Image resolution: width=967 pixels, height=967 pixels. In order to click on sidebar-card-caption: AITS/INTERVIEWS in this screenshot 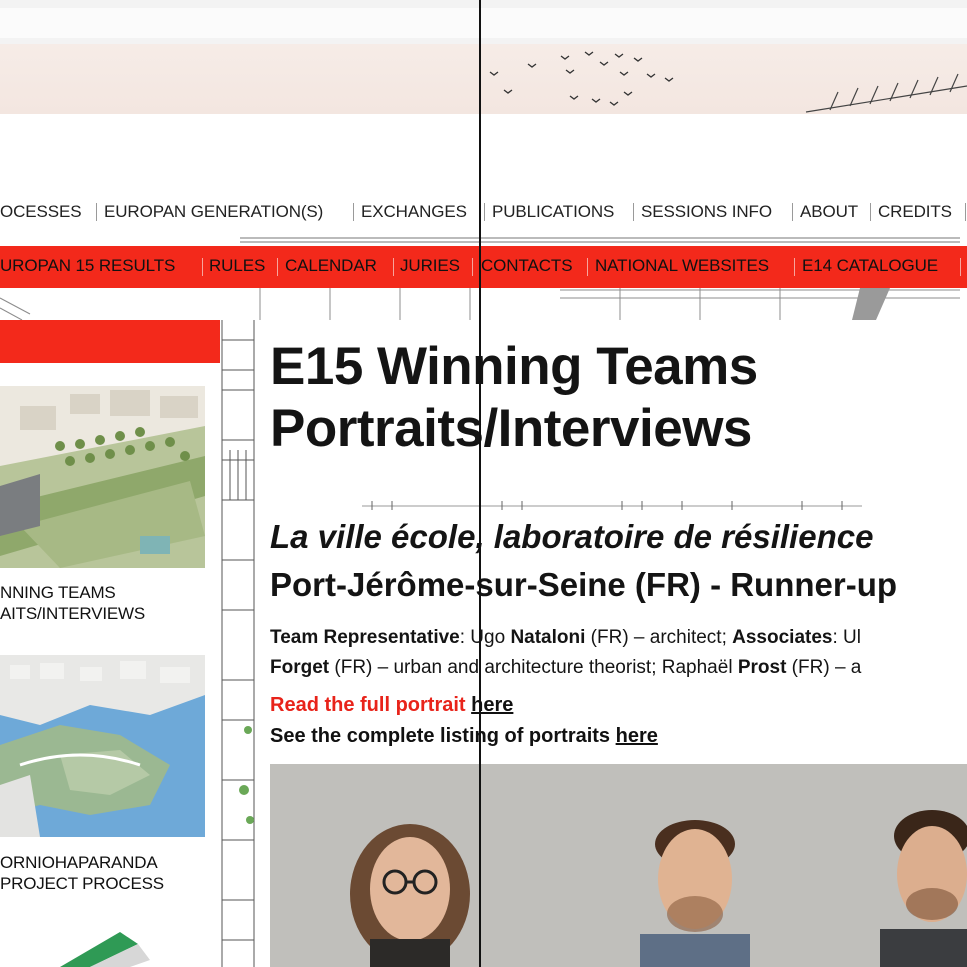, I will do `click(72, 614)`.